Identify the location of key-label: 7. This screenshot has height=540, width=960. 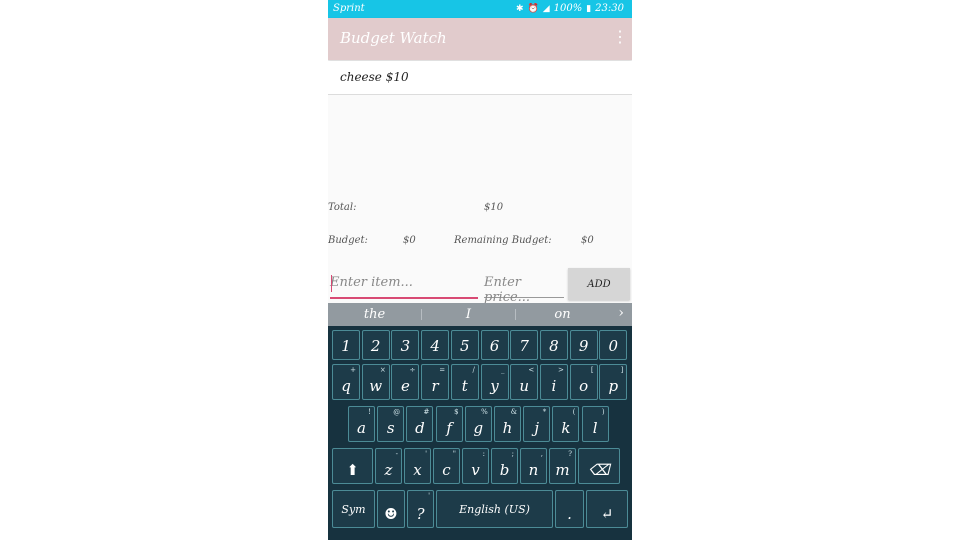
(524, 346).